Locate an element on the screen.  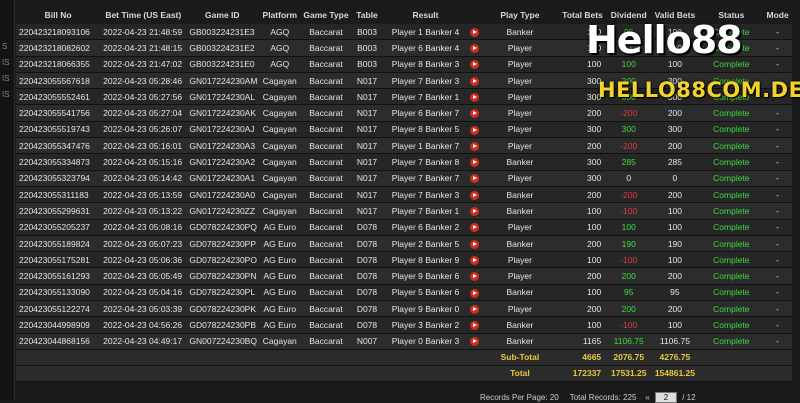
column-header is located at coordinates (474, 15).